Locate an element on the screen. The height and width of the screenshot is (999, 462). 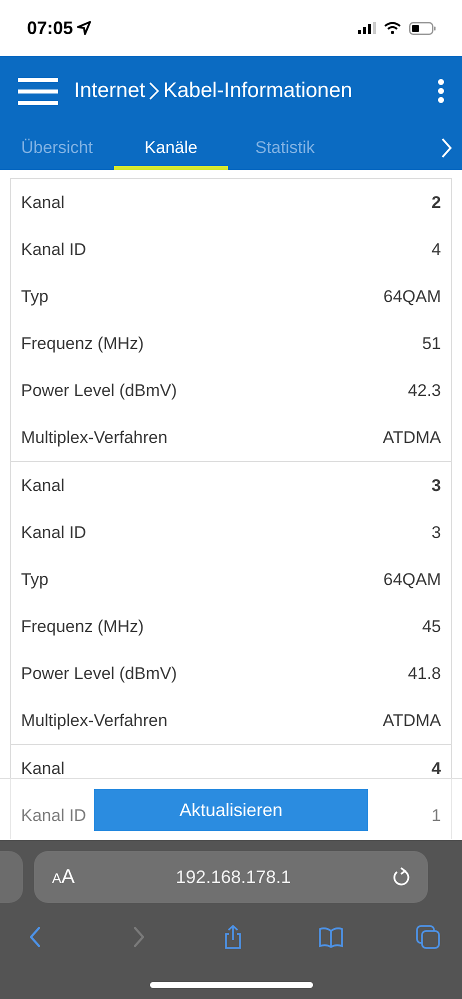
menu-icon is located at coordinates (38, 91).